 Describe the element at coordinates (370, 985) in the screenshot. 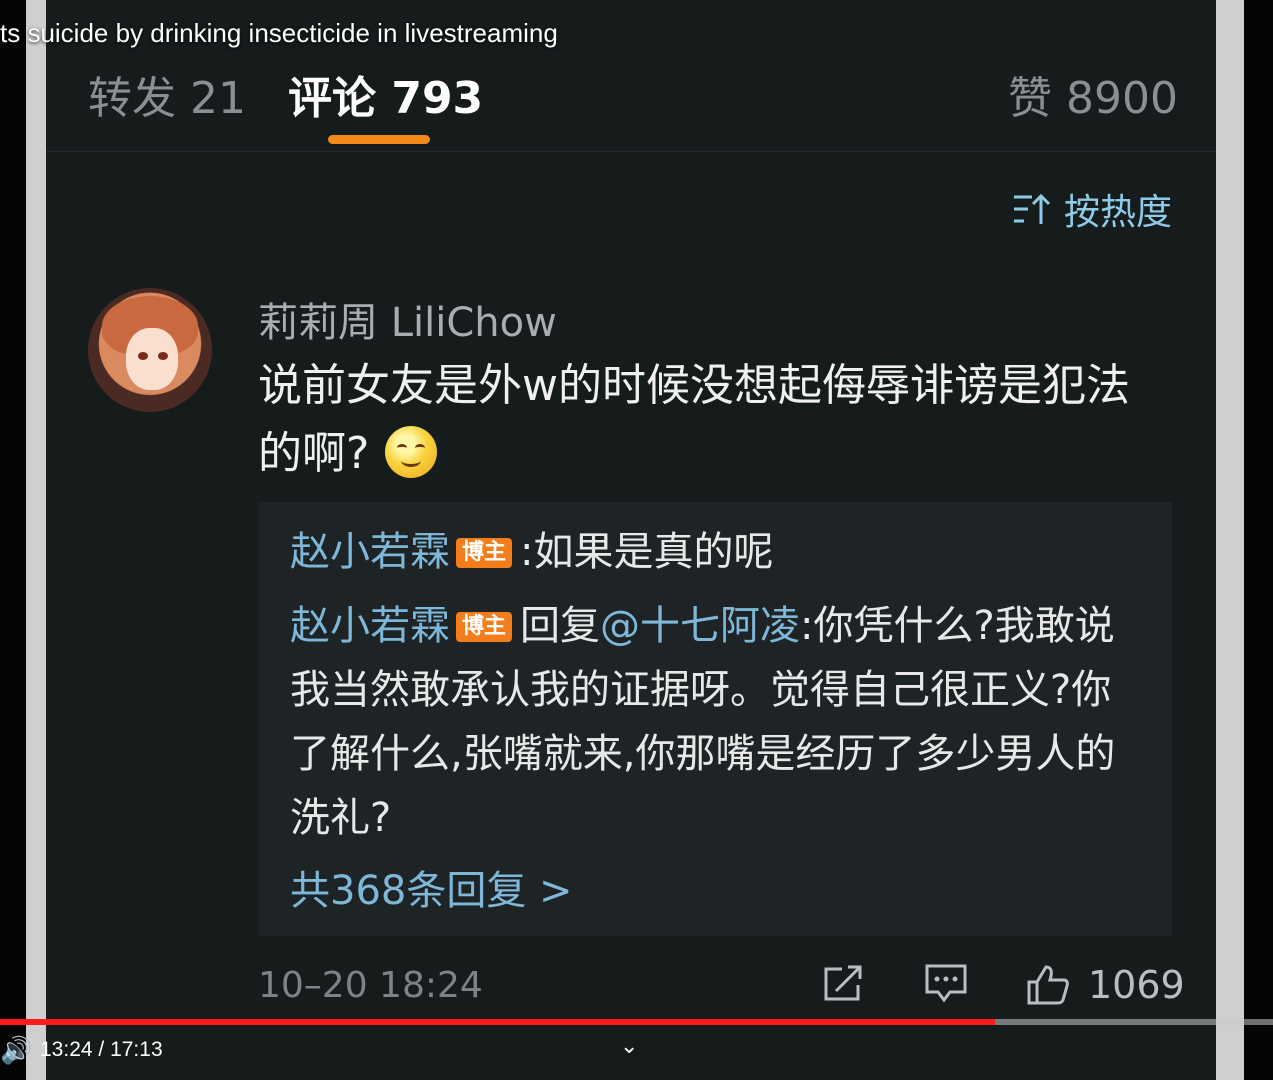

I see `comment-timestamp: 10–20 18:24` at that location.